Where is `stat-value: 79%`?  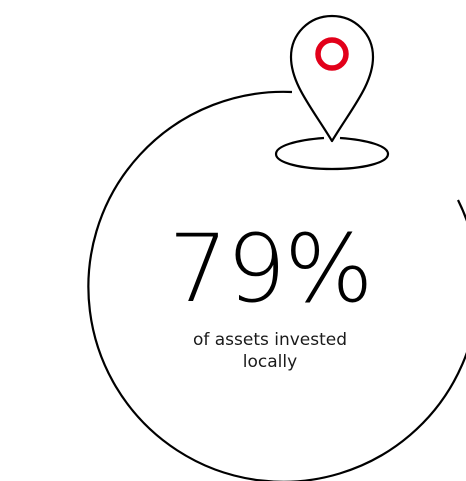 stat-value: 79% is located at coordinates (271, 269).